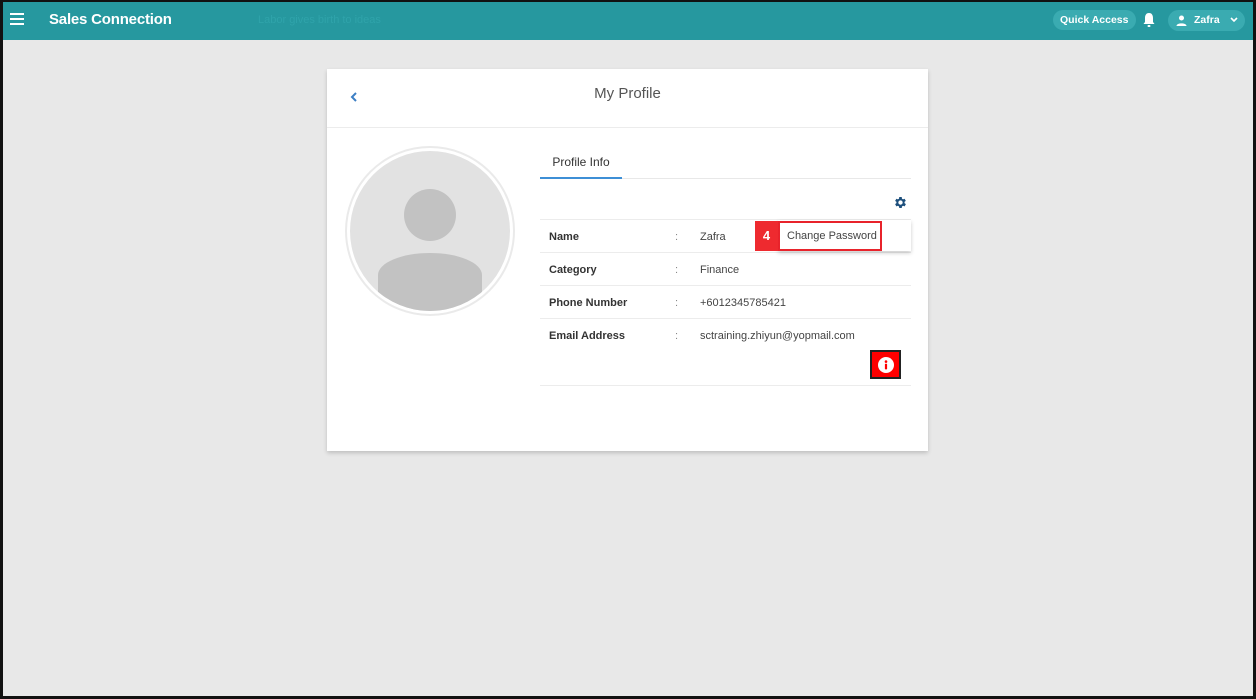 Image resolution: width=1256 pixels, height=699 pixels. What do you see at coordinates (1094, 20) in the screenshot?
I see `quick-access-button: Quick Access` at bounding box center [1094, 20].